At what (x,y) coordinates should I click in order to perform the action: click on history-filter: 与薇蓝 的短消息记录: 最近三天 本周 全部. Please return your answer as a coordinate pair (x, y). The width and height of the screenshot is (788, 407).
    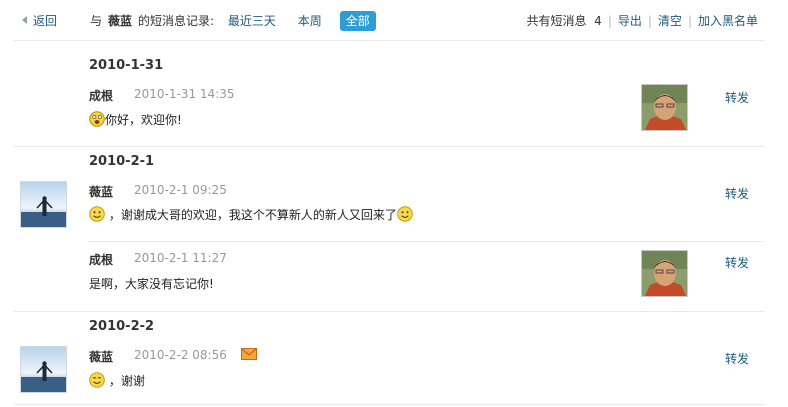
    Looking at the image, I should click on (233, 21).